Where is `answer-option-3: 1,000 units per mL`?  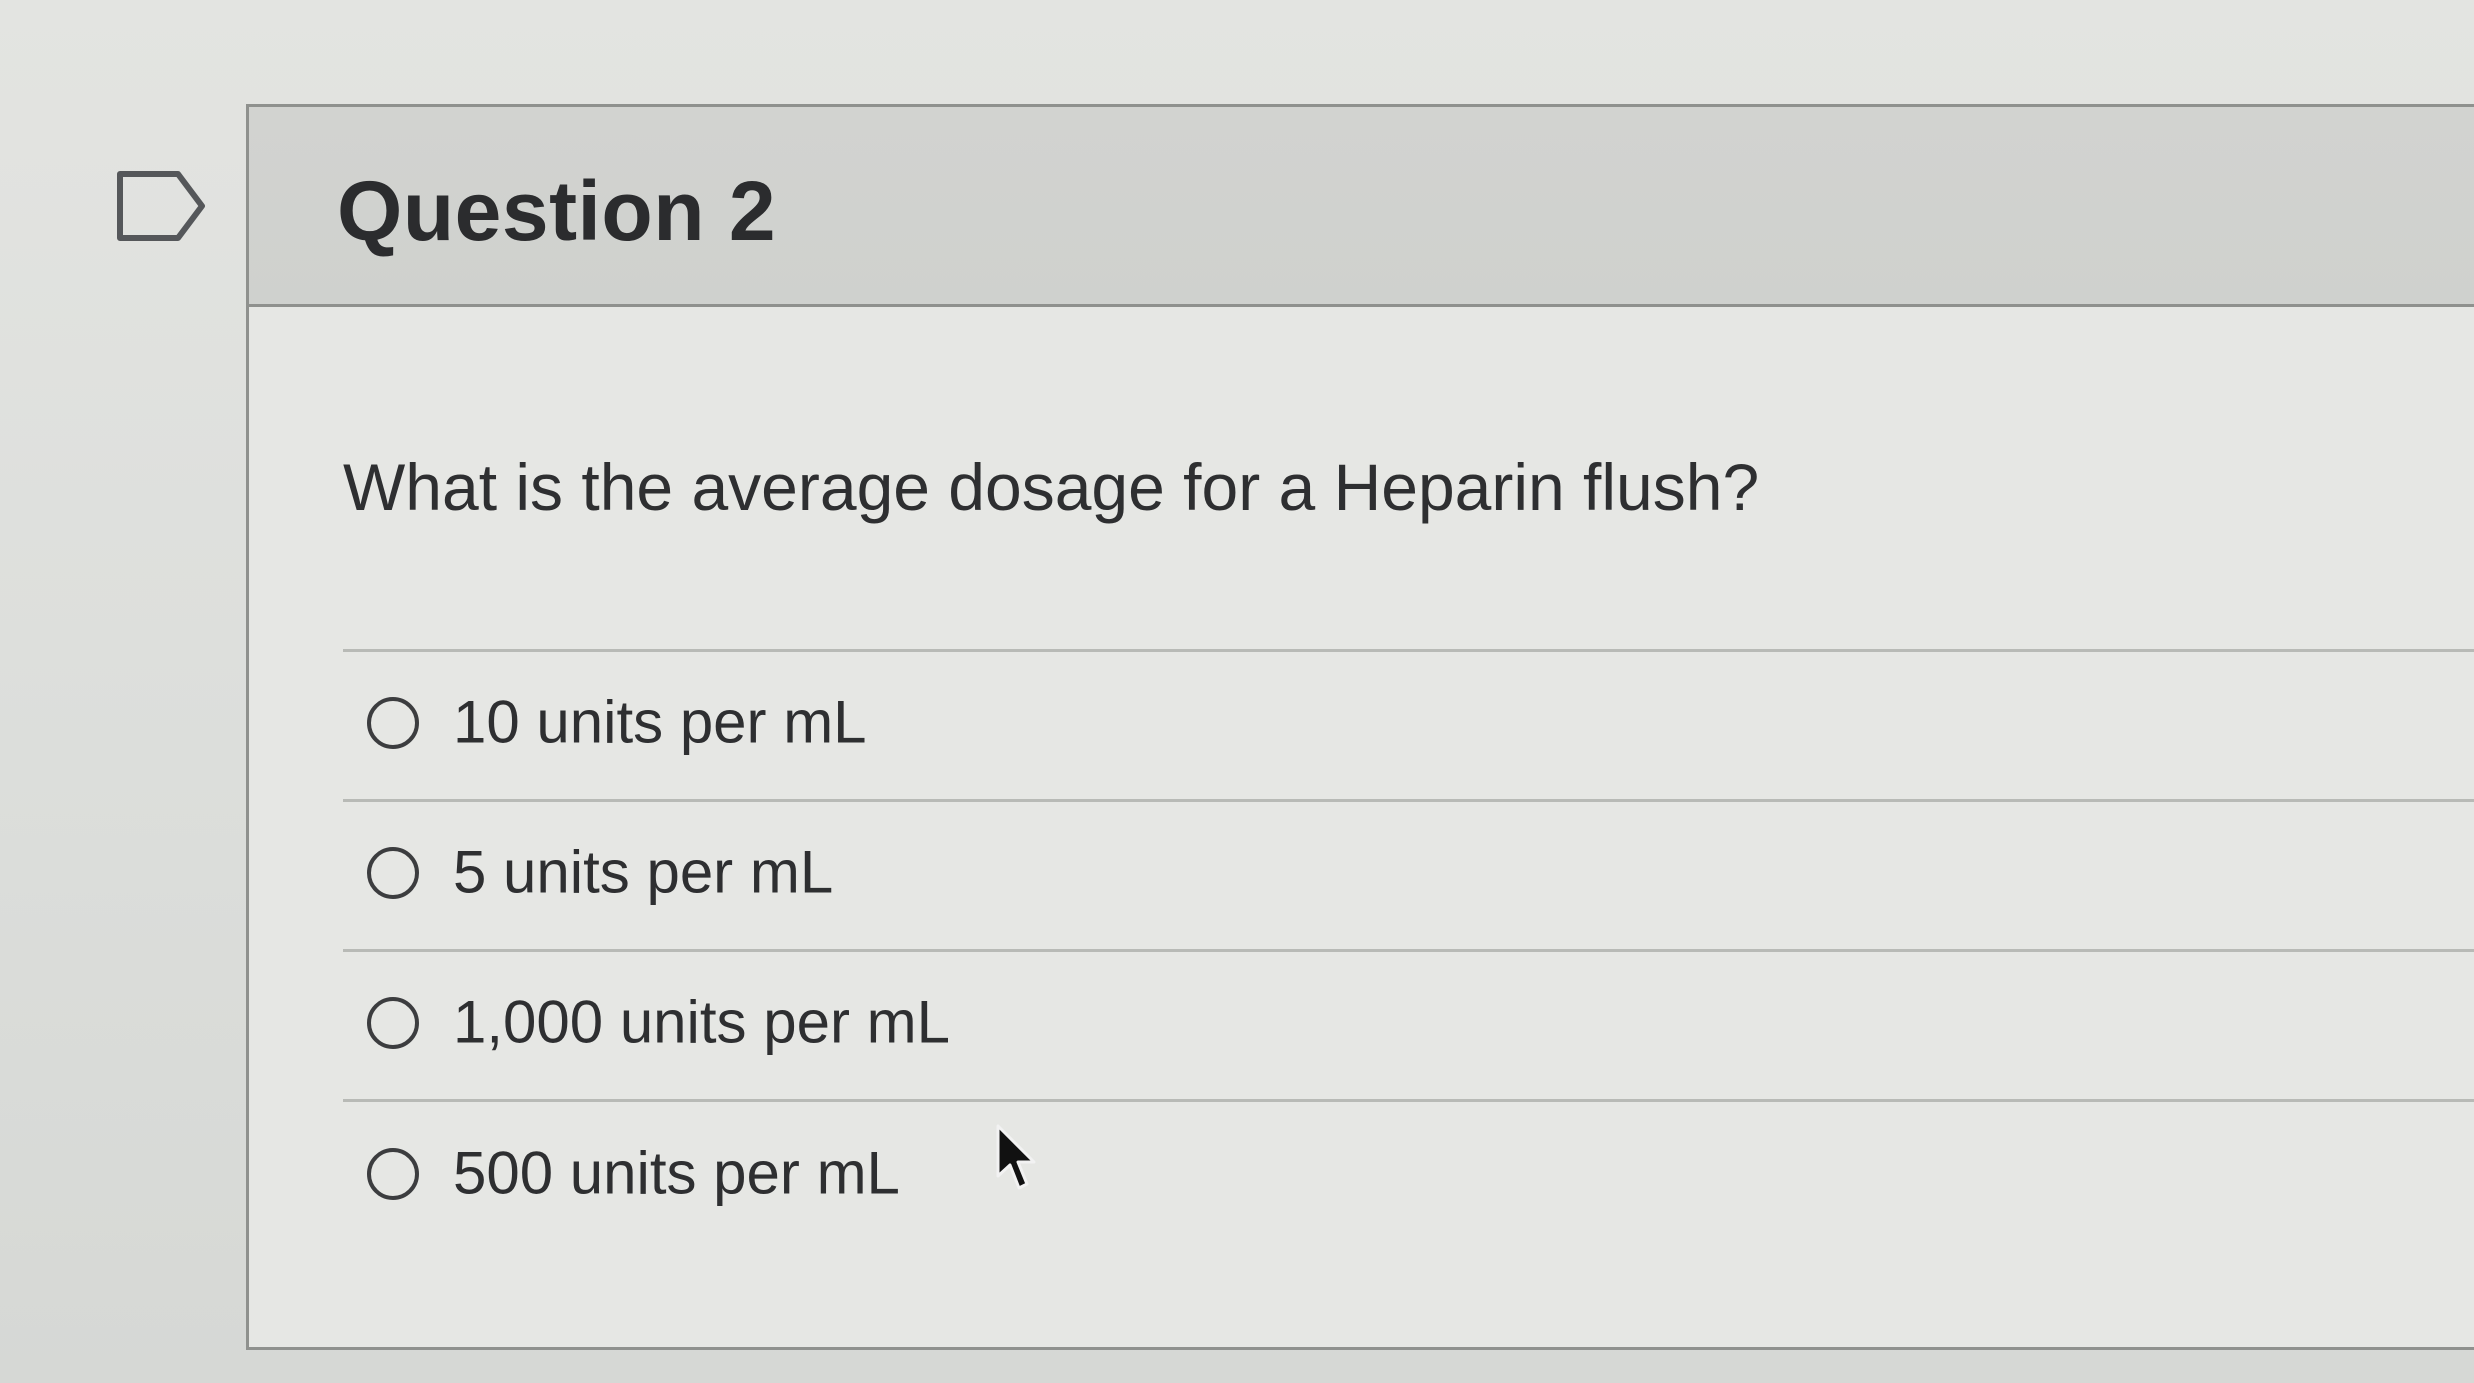 answer-option-3: 1,000 units per mL is located at coordinates (1408, 1027).